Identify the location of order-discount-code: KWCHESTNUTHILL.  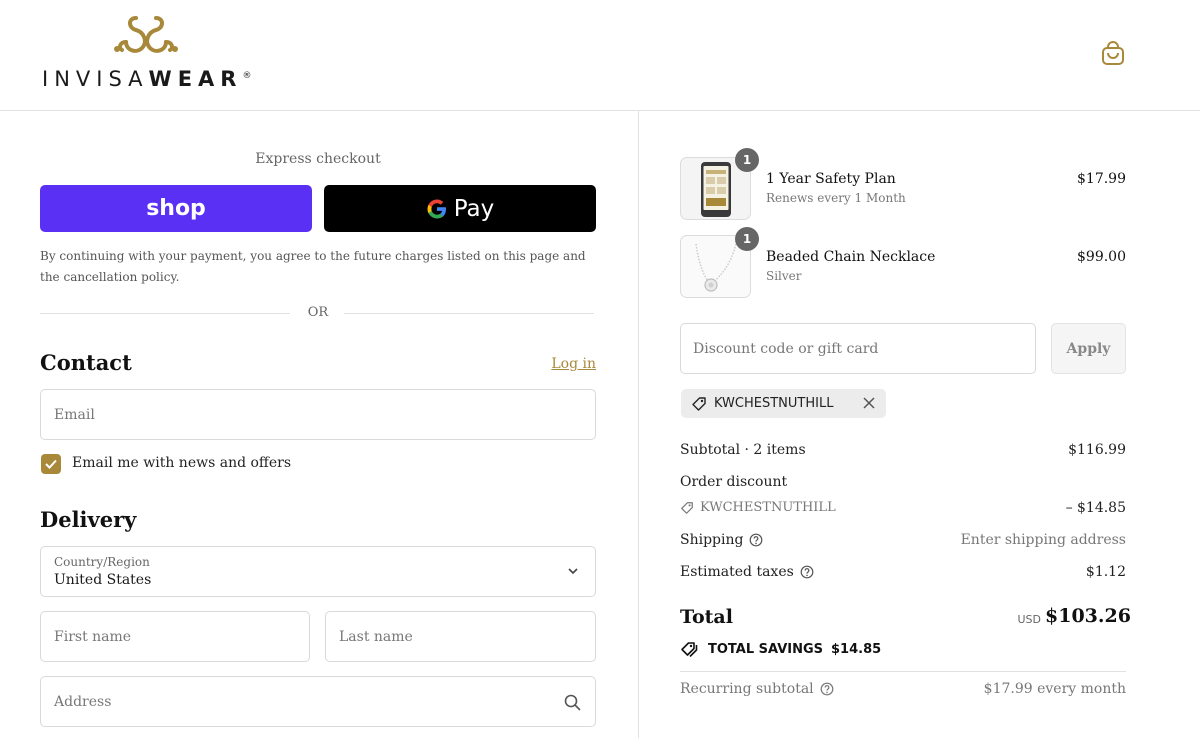
(758, 507).